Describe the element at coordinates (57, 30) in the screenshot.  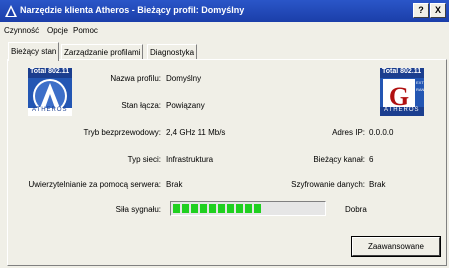
I see `menu-options: Opcje` at that location.